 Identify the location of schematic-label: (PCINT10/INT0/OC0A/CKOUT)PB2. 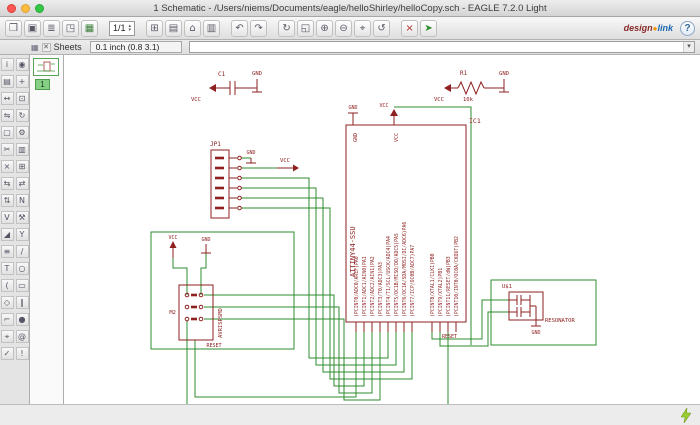
(457, 276).